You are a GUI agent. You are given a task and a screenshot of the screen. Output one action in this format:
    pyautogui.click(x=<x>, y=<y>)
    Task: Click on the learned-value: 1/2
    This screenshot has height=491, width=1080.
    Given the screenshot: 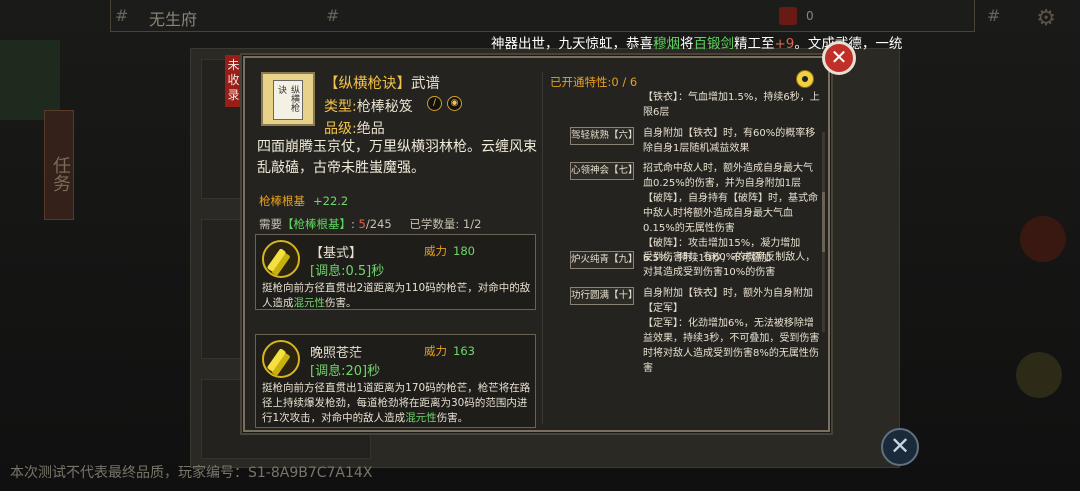 What is the action you would take?
    pyautogui.click(x=472, y=224)
    